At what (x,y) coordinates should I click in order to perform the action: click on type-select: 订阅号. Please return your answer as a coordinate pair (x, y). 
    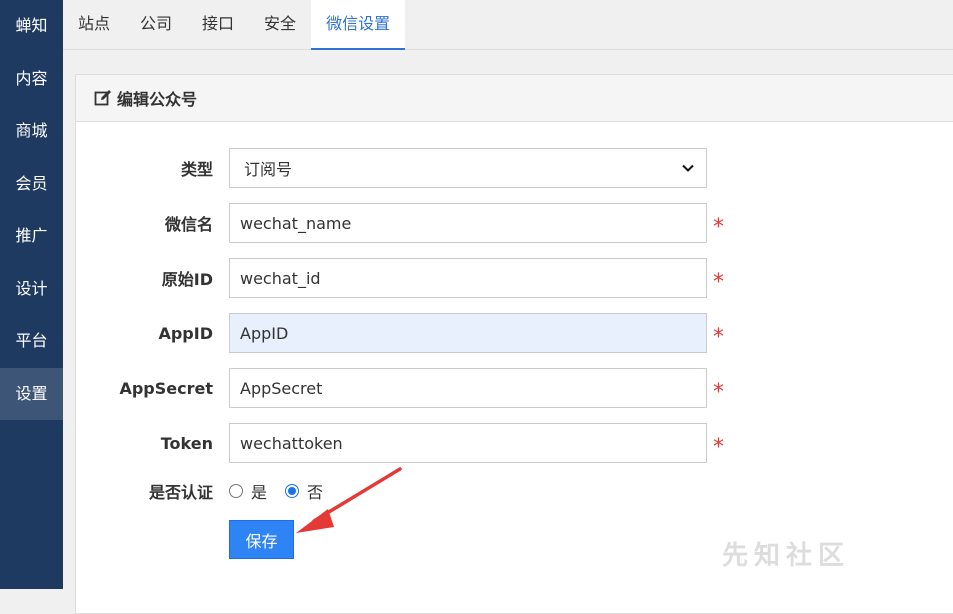
    Looking at the image, I should click on (468, 168).